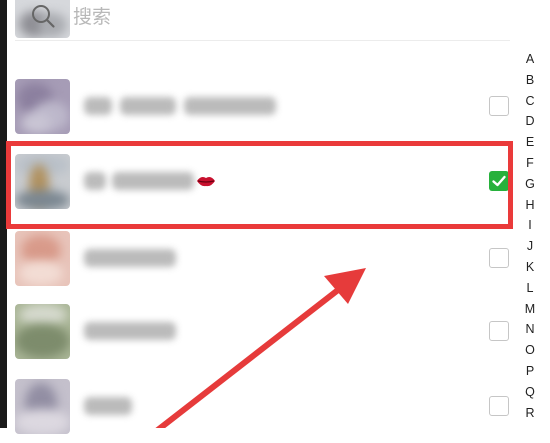  What do you see at coordinates (3, 214) in the screenshot?
I see `left-window-edge` at bounding box center [3, 214].